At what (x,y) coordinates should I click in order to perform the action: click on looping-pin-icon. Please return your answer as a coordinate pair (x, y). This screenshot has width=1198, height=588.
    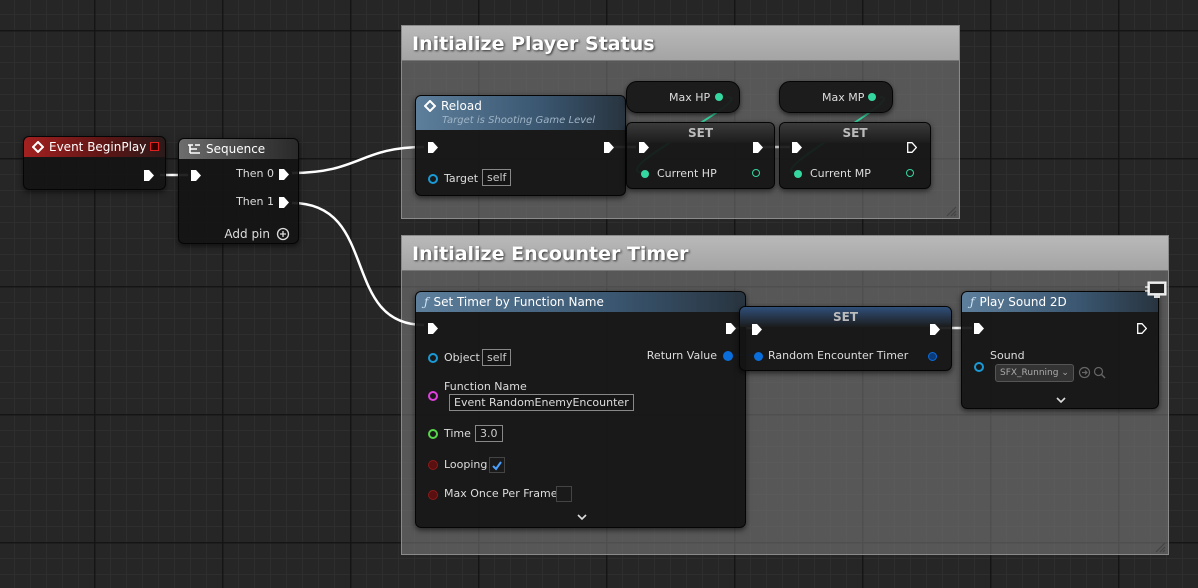
    Looking at the image, I should click on (433, 465).